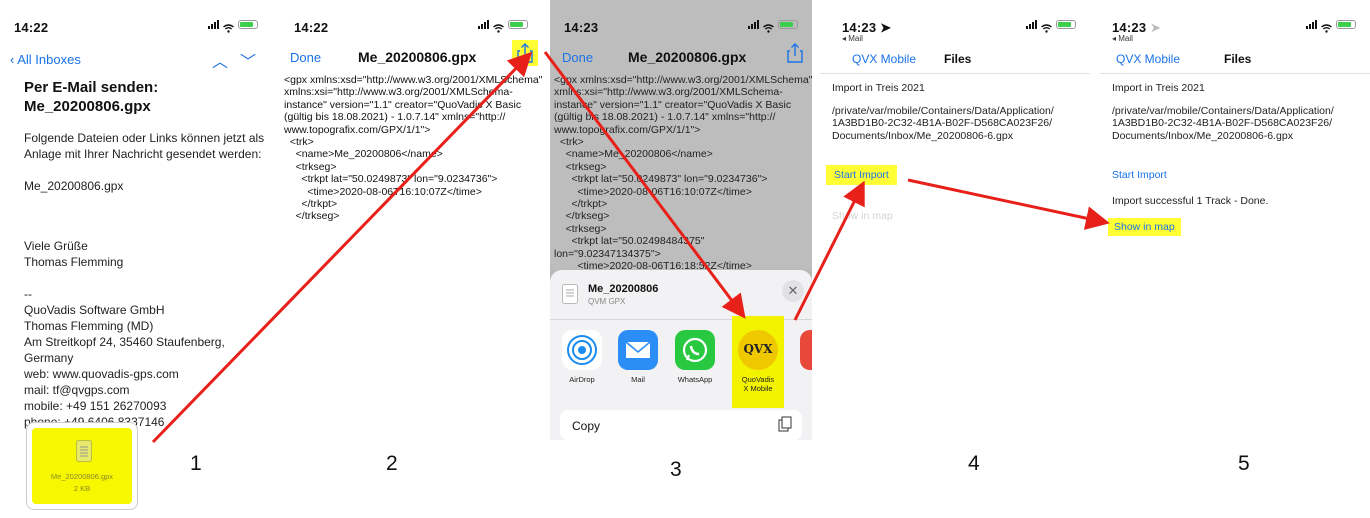 The width and height of the screenshot is (1370, 518). What do you see at coordinates (1190, 201) in the screenshot?
I see `import-result: Import successful 1 Track - Done.` at bounding box center [1190, 201].